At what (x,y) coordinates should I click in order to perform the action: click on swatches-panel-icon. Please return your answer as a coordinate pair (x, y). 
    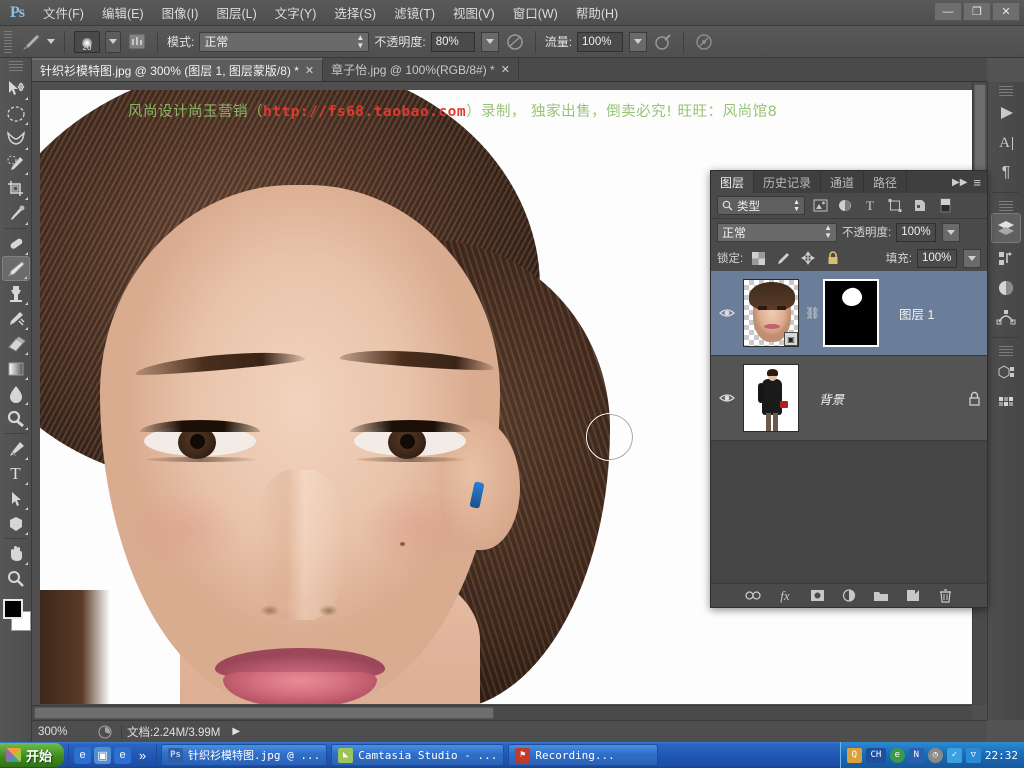
    Looking at the image, I should click on (1006, 403).